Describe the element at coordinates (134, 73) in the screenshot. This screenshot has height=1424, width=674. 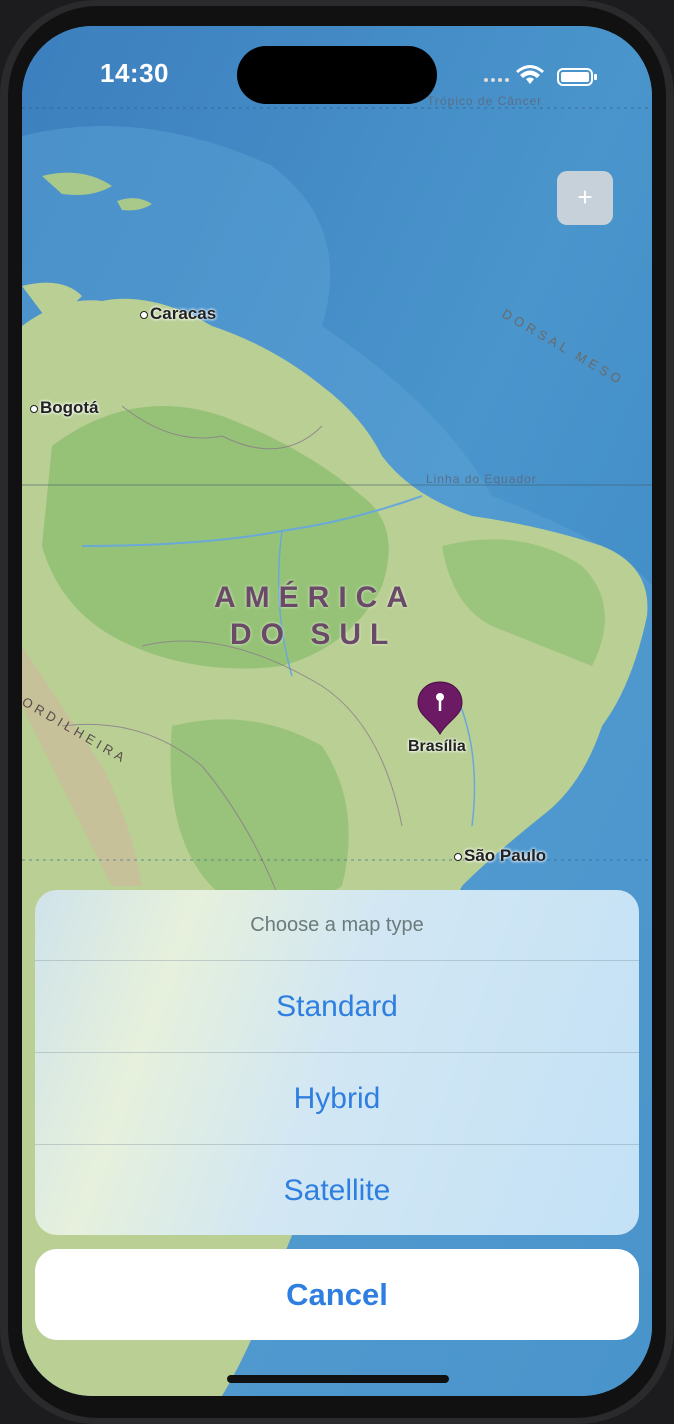
I see `status-time: 14:30` at that location.